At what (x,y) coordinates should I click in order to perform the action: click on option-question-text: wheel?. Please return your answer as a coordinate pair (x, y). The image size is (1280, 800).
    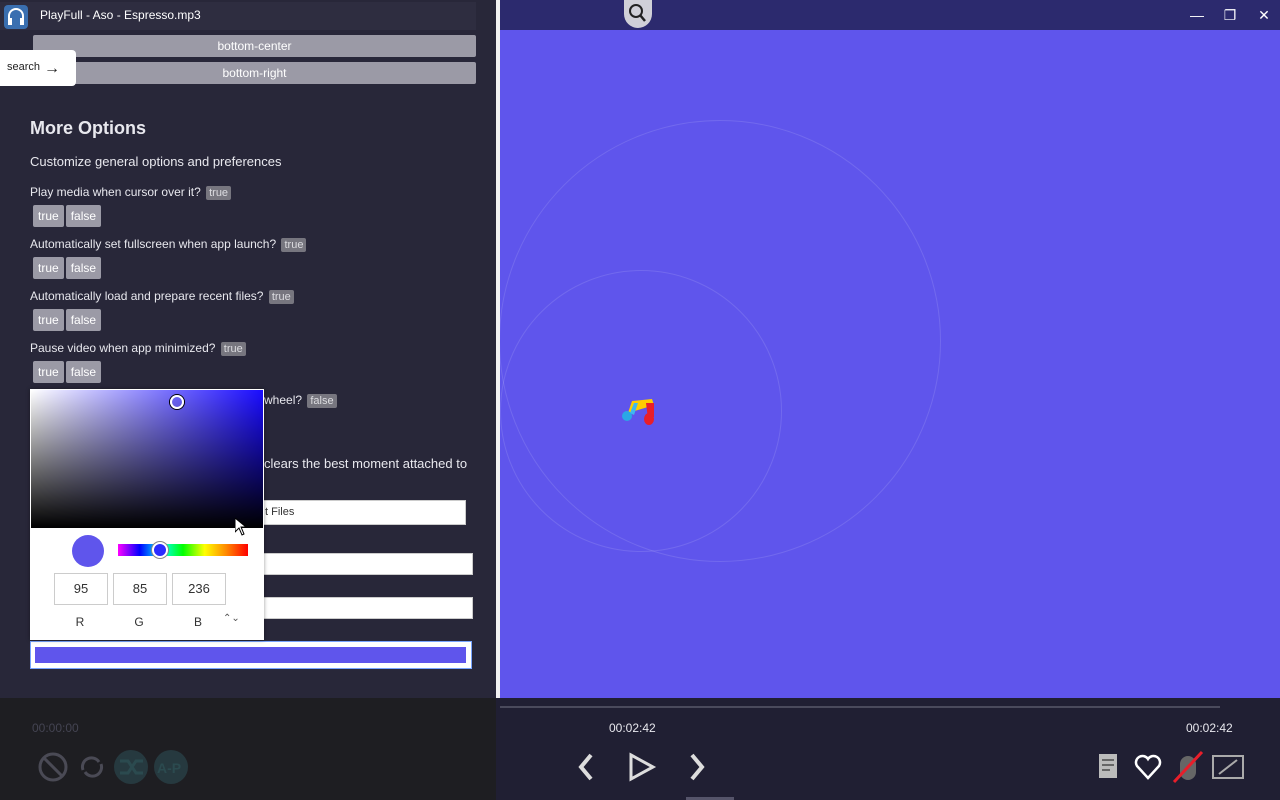
    Looking at the image, I should click on (283, 400).